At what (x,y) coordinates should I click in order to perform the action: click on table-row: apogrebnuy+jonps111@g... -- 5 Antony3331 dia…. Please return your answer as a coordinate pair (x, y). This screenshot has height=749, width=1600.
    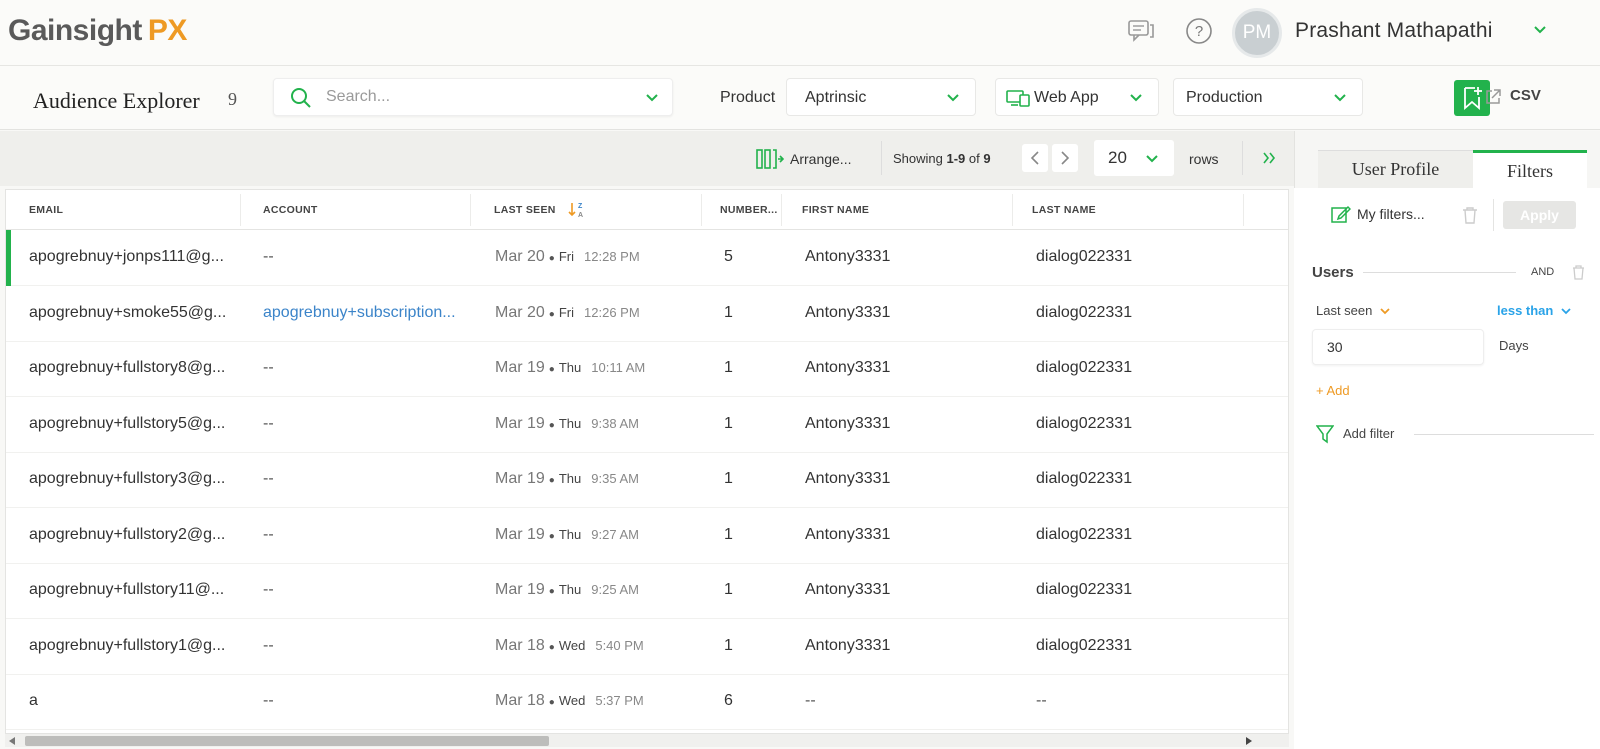
    Looking at the image, I should click on (647, 258).